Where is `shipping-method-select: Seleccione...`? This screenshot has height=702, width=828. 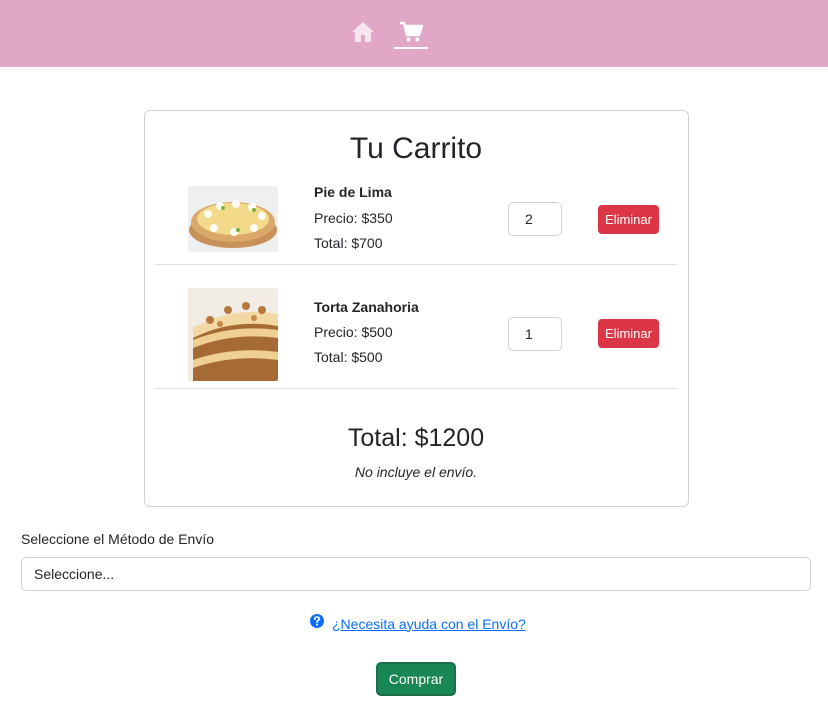 shipping-method-select: Seleccione... is located at coordinates (416, 574).